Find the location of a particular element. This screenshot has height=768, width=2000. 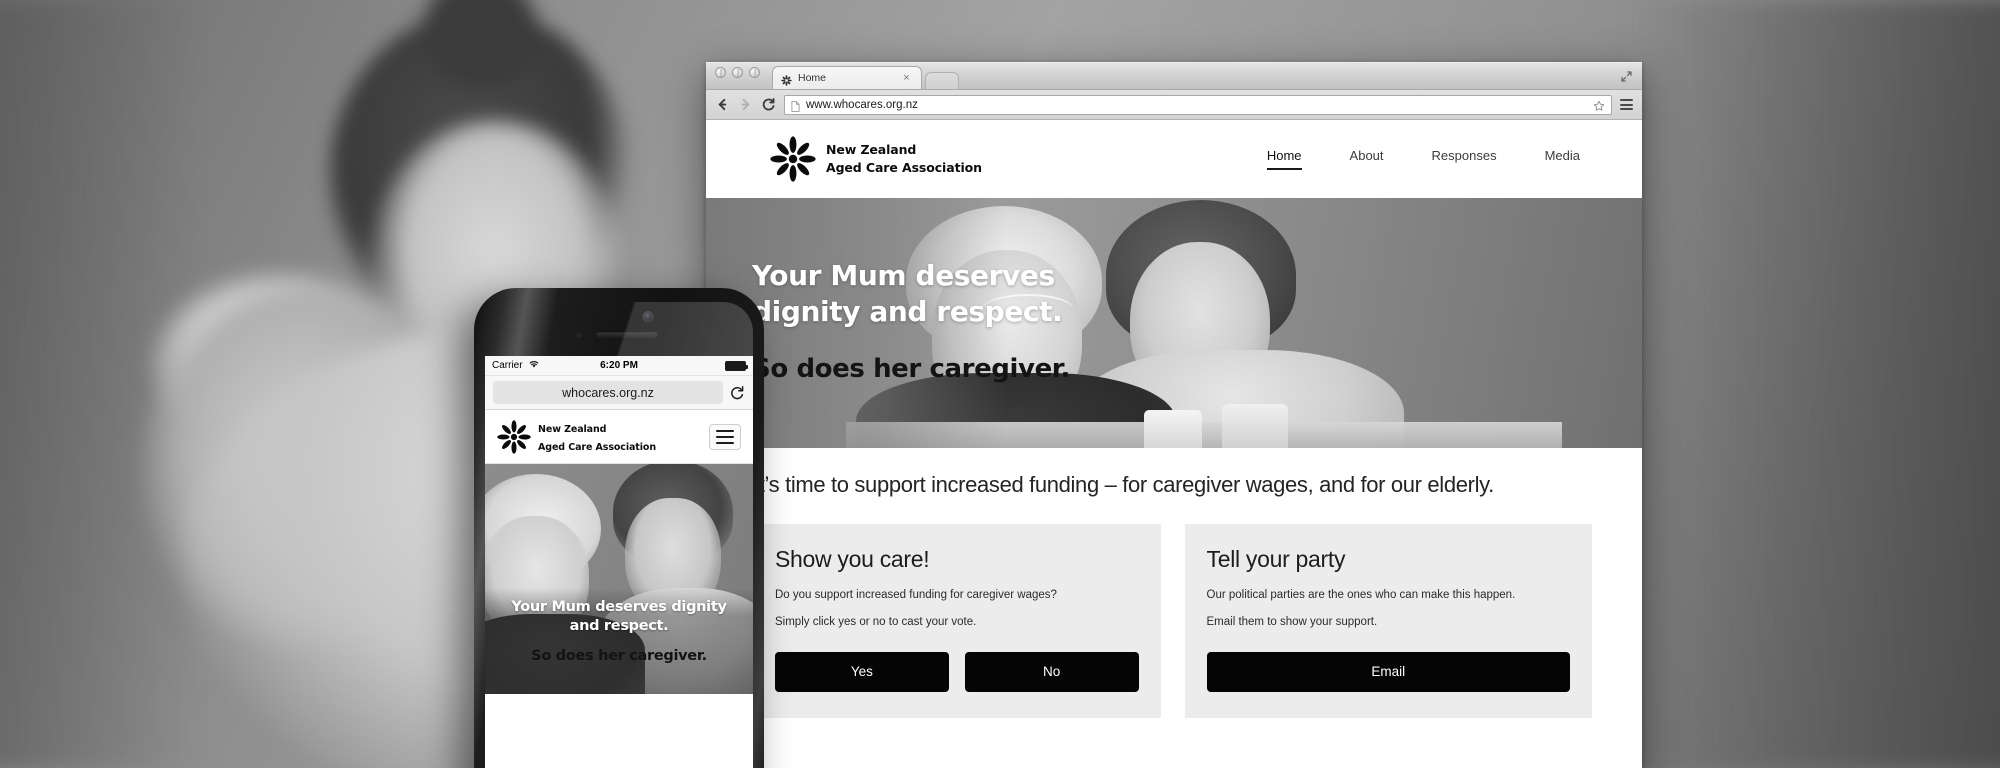

forward-arrow-icon is located at coordinates (745, 104).